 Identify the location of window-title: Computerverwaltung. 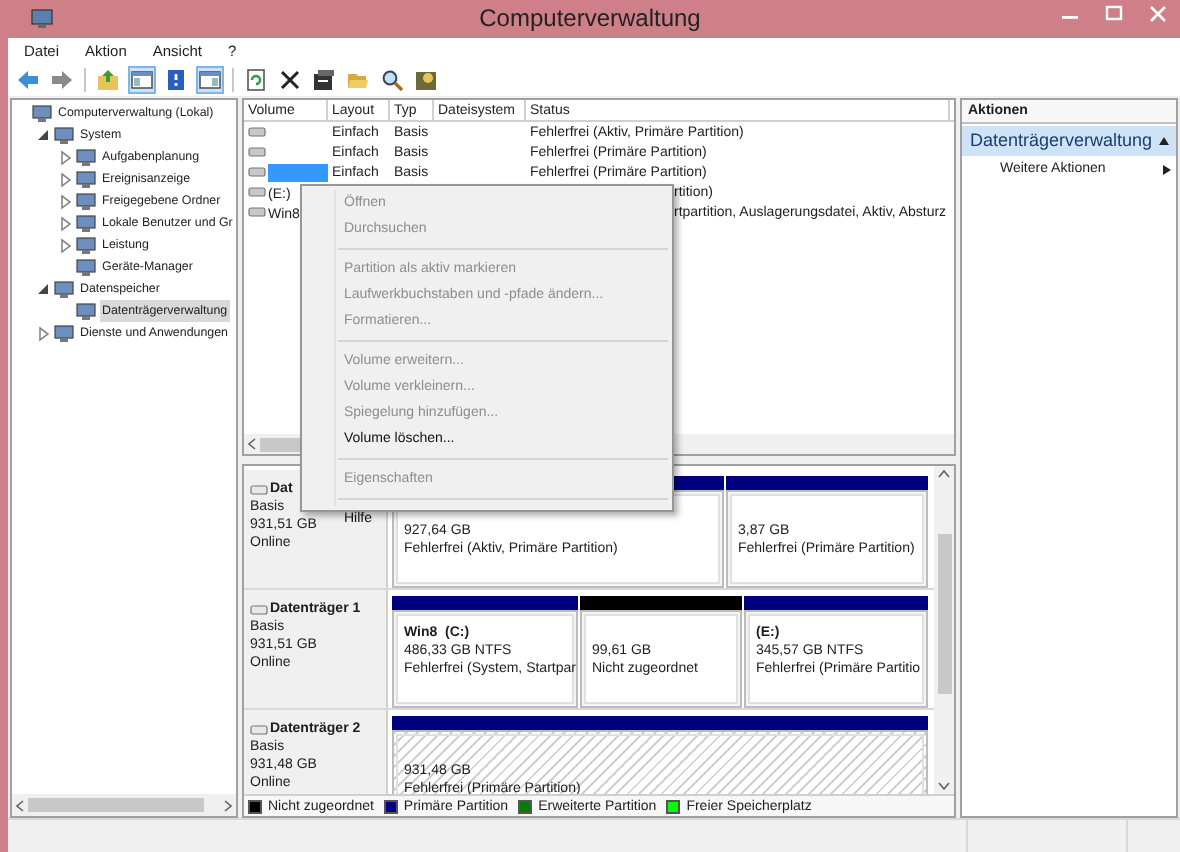
(590, 19).